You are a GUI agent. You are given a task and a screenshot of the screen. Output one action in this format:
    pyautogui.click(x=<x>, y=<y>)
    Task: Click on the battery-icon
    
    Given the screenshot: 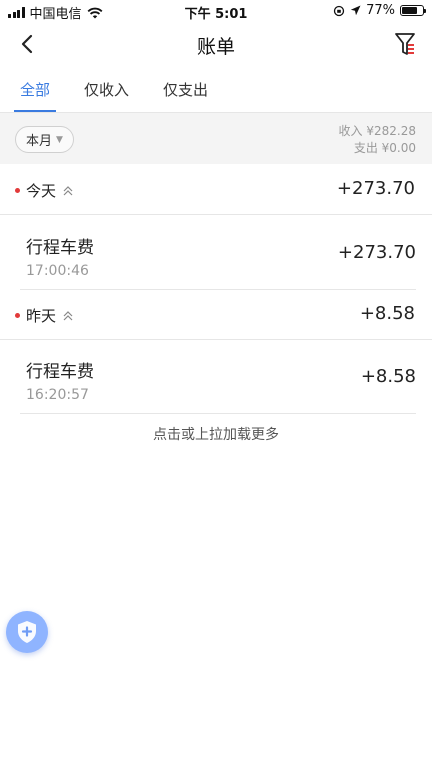 What is the action you would take?
    pyautogui.click(x=413, y=10)
    